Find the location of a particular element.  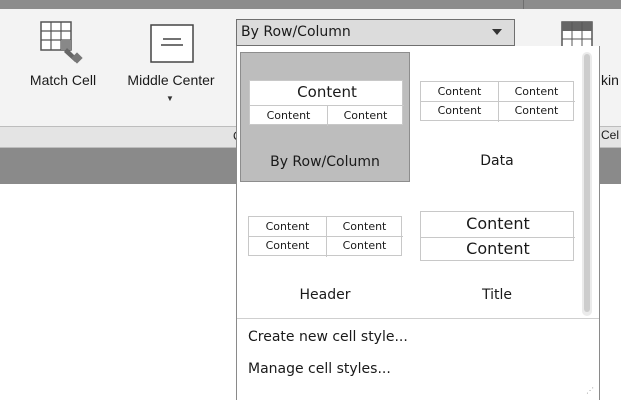

scrollbar-thumb is located at coordinates (587, 183).